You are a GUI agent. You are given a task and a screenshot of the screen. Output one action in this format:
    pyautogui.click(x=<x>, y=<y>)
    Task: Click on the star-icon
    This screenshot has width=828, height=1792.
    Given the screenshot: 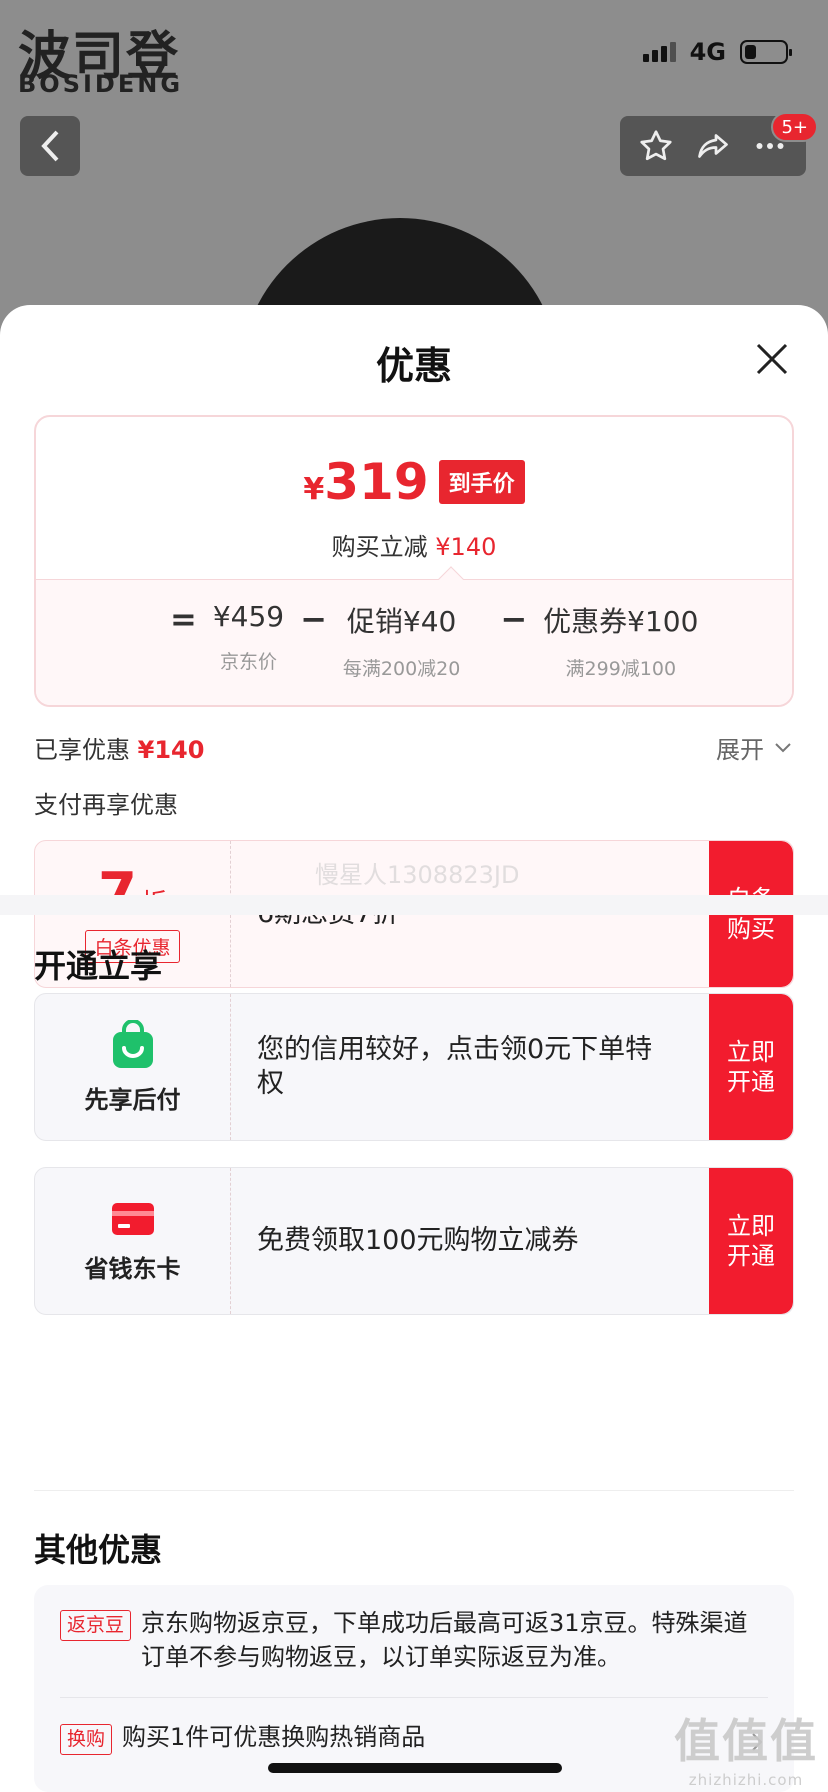 What is the action you would take?
    pyautogui.click(x=656, y=146)
    